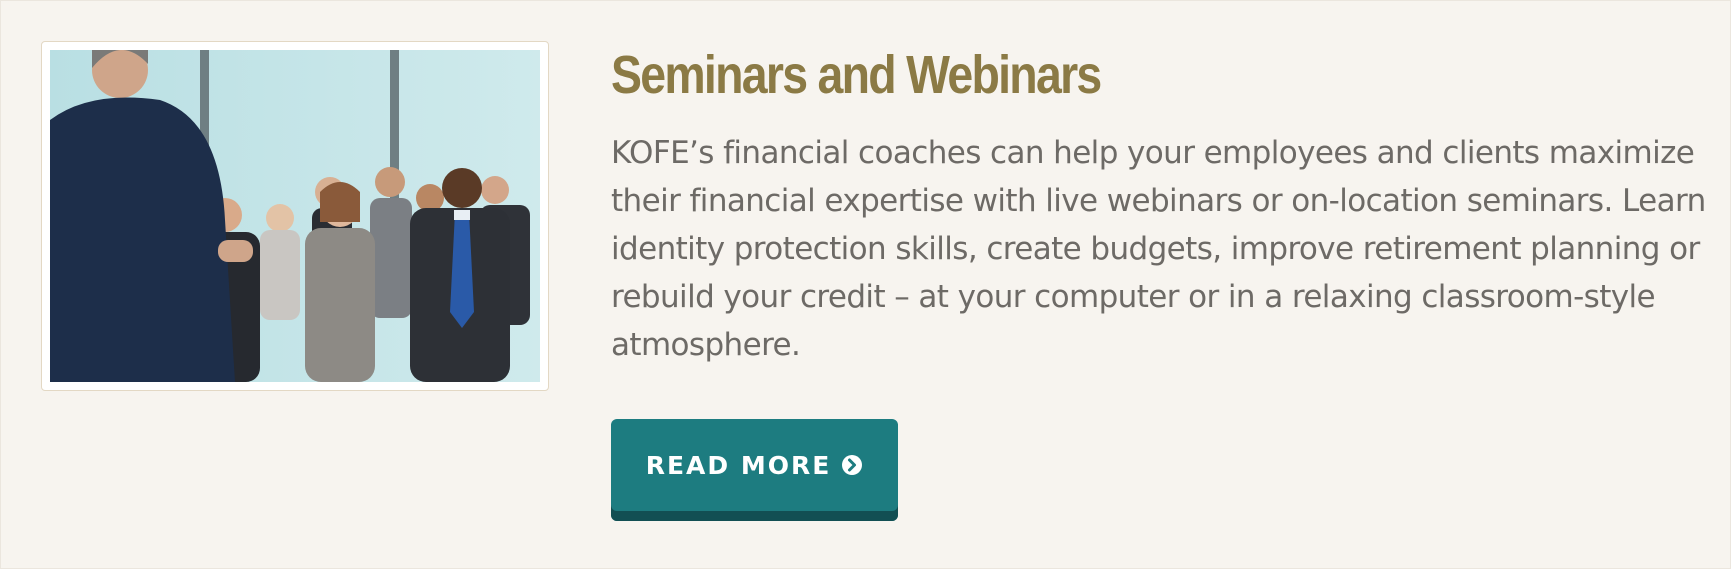 The width and height of the screenshot is (1731, 569). Describe the element at coordinates (852, 465) in the screenshot. I see `circle-chevron-right-icon` at that location.